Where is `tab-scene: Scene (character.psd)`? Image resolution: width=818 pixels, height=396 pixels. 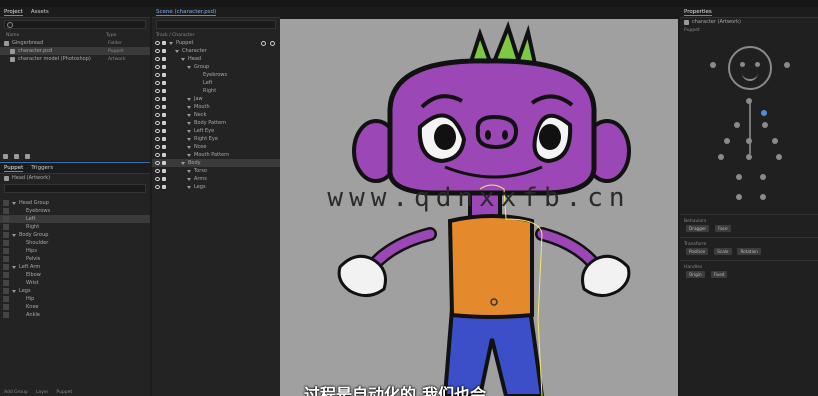
tab-scene: Scene (character.psd) is located at coordinates (186, 12).